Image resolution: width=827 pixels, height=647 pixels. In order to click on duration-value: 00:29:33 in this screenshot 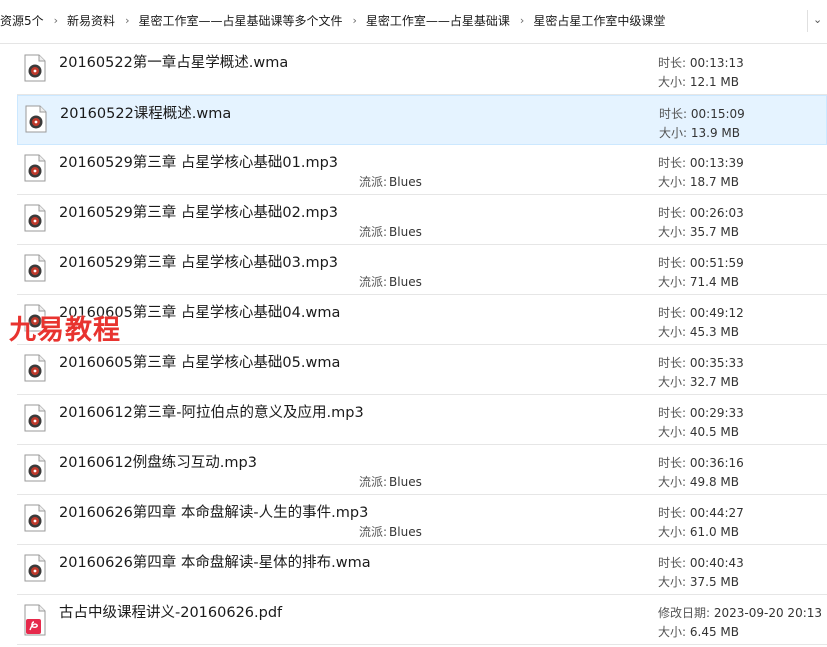, I will do `click(716, 413)`.